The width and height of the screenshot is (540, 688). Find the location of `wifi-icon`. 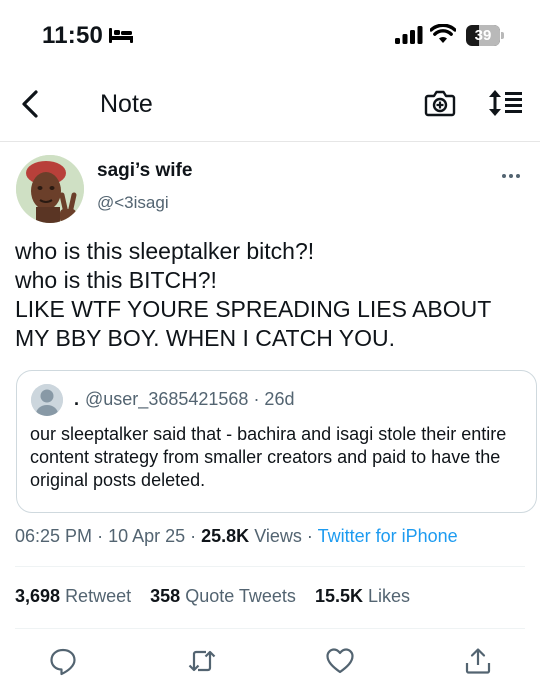

wifi-icon is located at coordinates (443, 33).